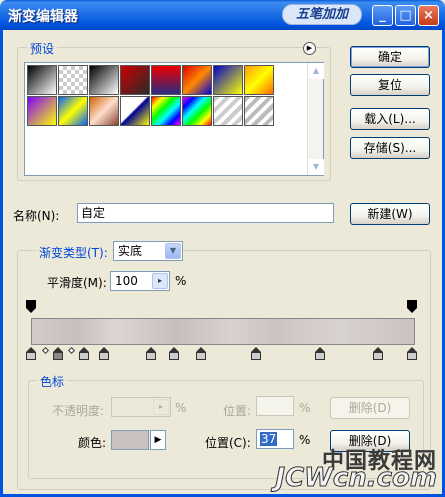 The width and height of the screenshot is (445, 497). What do you see at coordinates (275, 406) in the screenshot?
I see `opacity-position-input` at bounding box center [275, 406].